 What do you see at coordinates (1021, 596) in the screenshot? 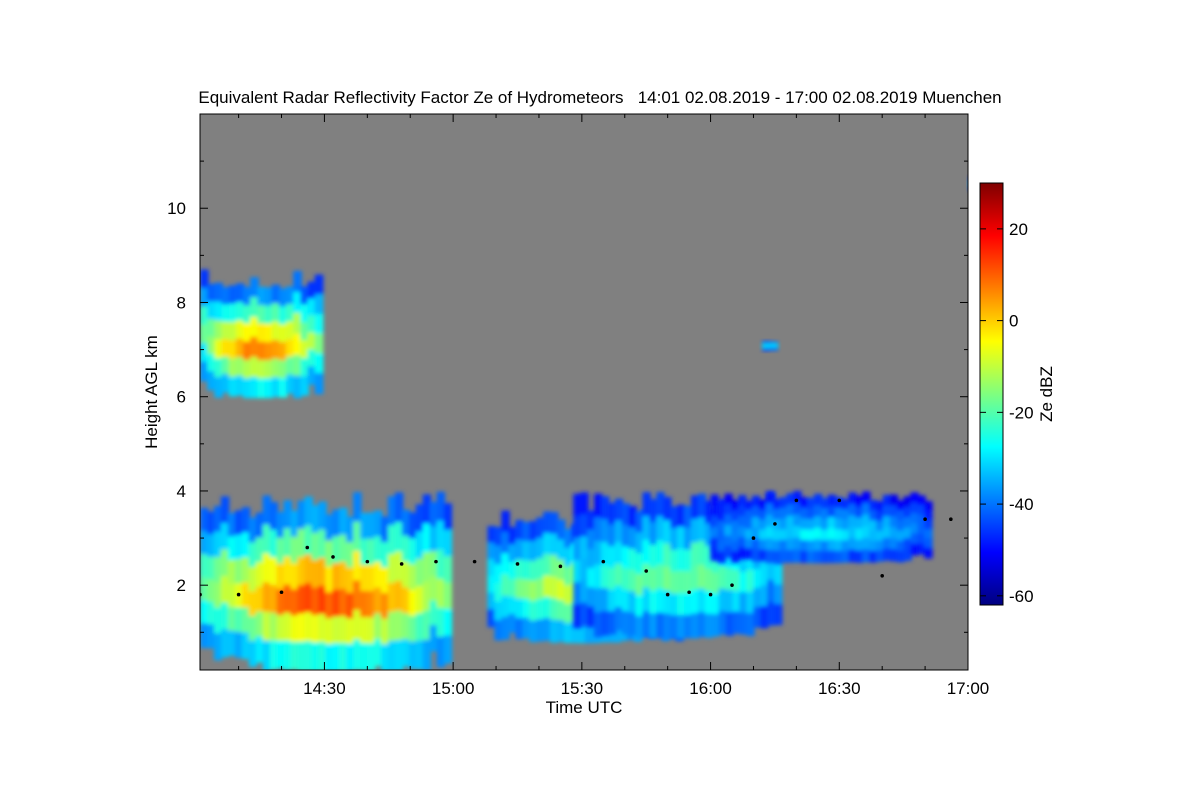
I see `colorbar-tick-label: -60` at bounding box center [1021, 596].